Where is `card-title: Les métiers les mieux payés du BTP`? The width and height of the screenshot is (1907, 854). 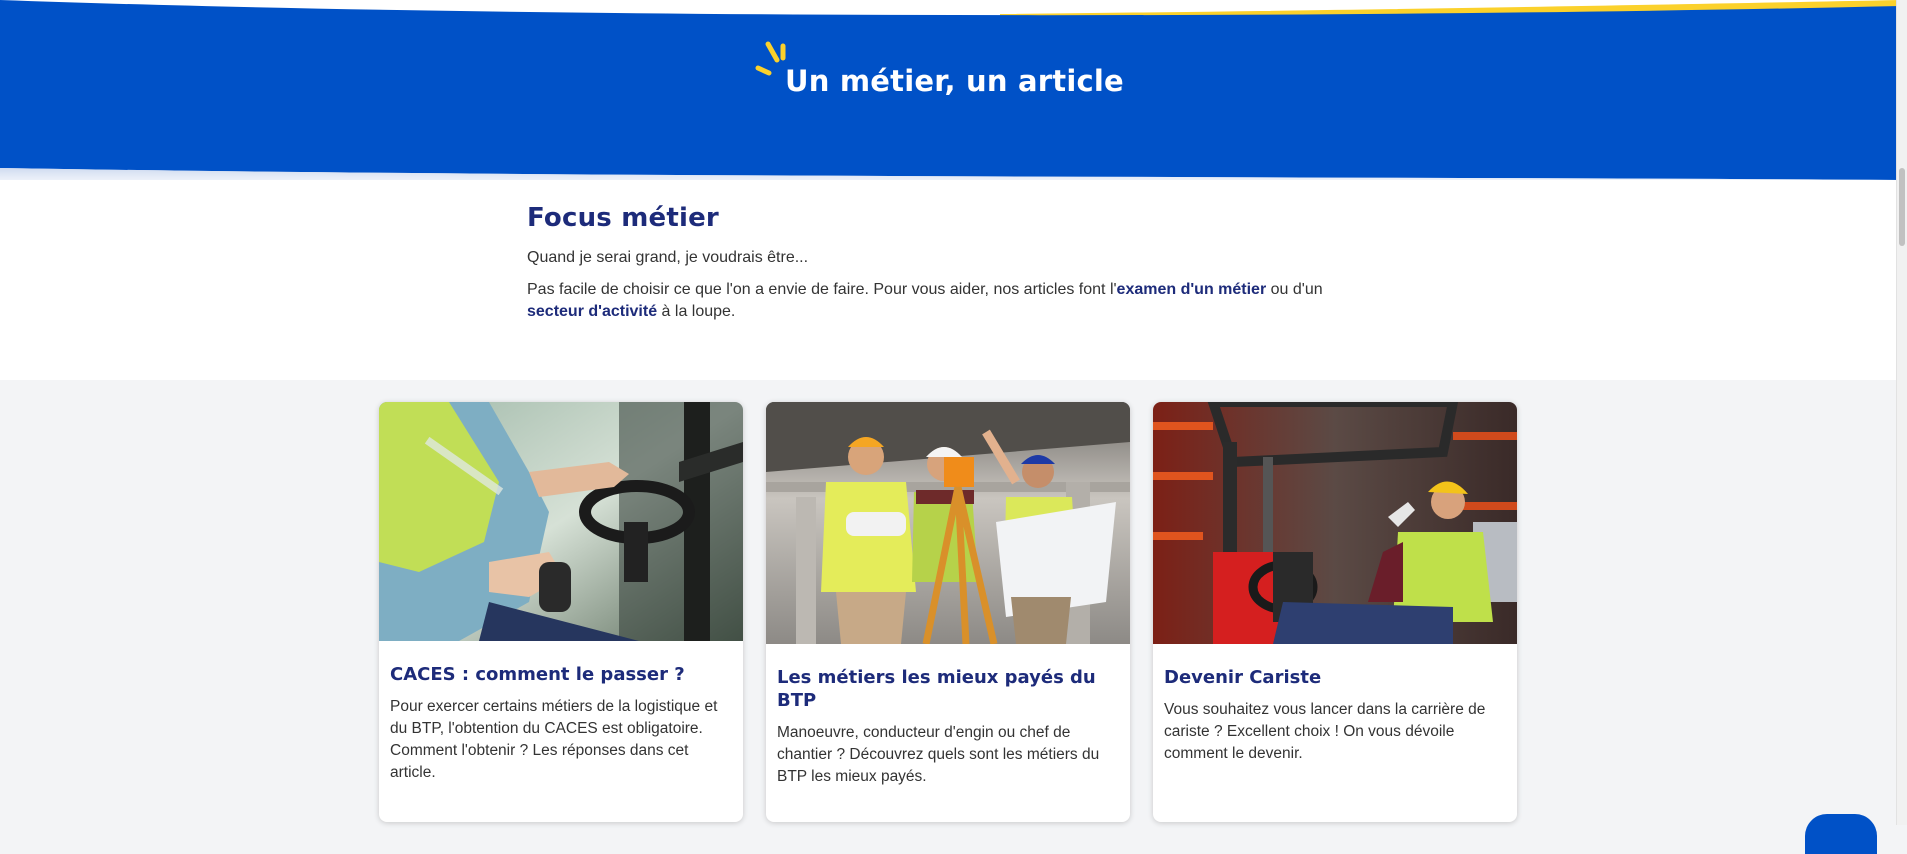
card-title: Les métiers les mieux payés du BTP is located at coordinates (948, 689).